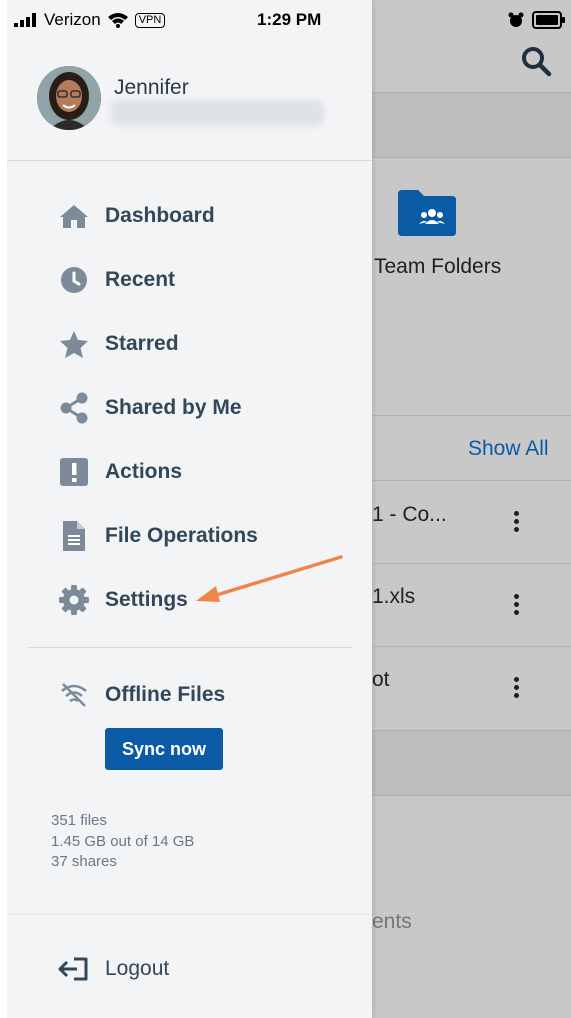  Describe the element at coordinates (181, 535) in the screenshot. I see `menu-item-label: File Operations` at that location.